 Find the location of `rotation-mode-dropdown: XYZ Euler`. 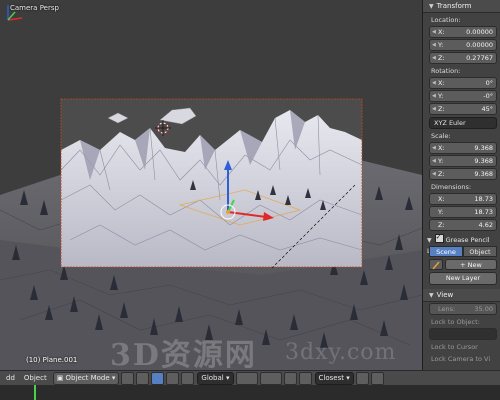

rotation-mode-dropdown: XYZ Euler is located at coordinates (463, 123).